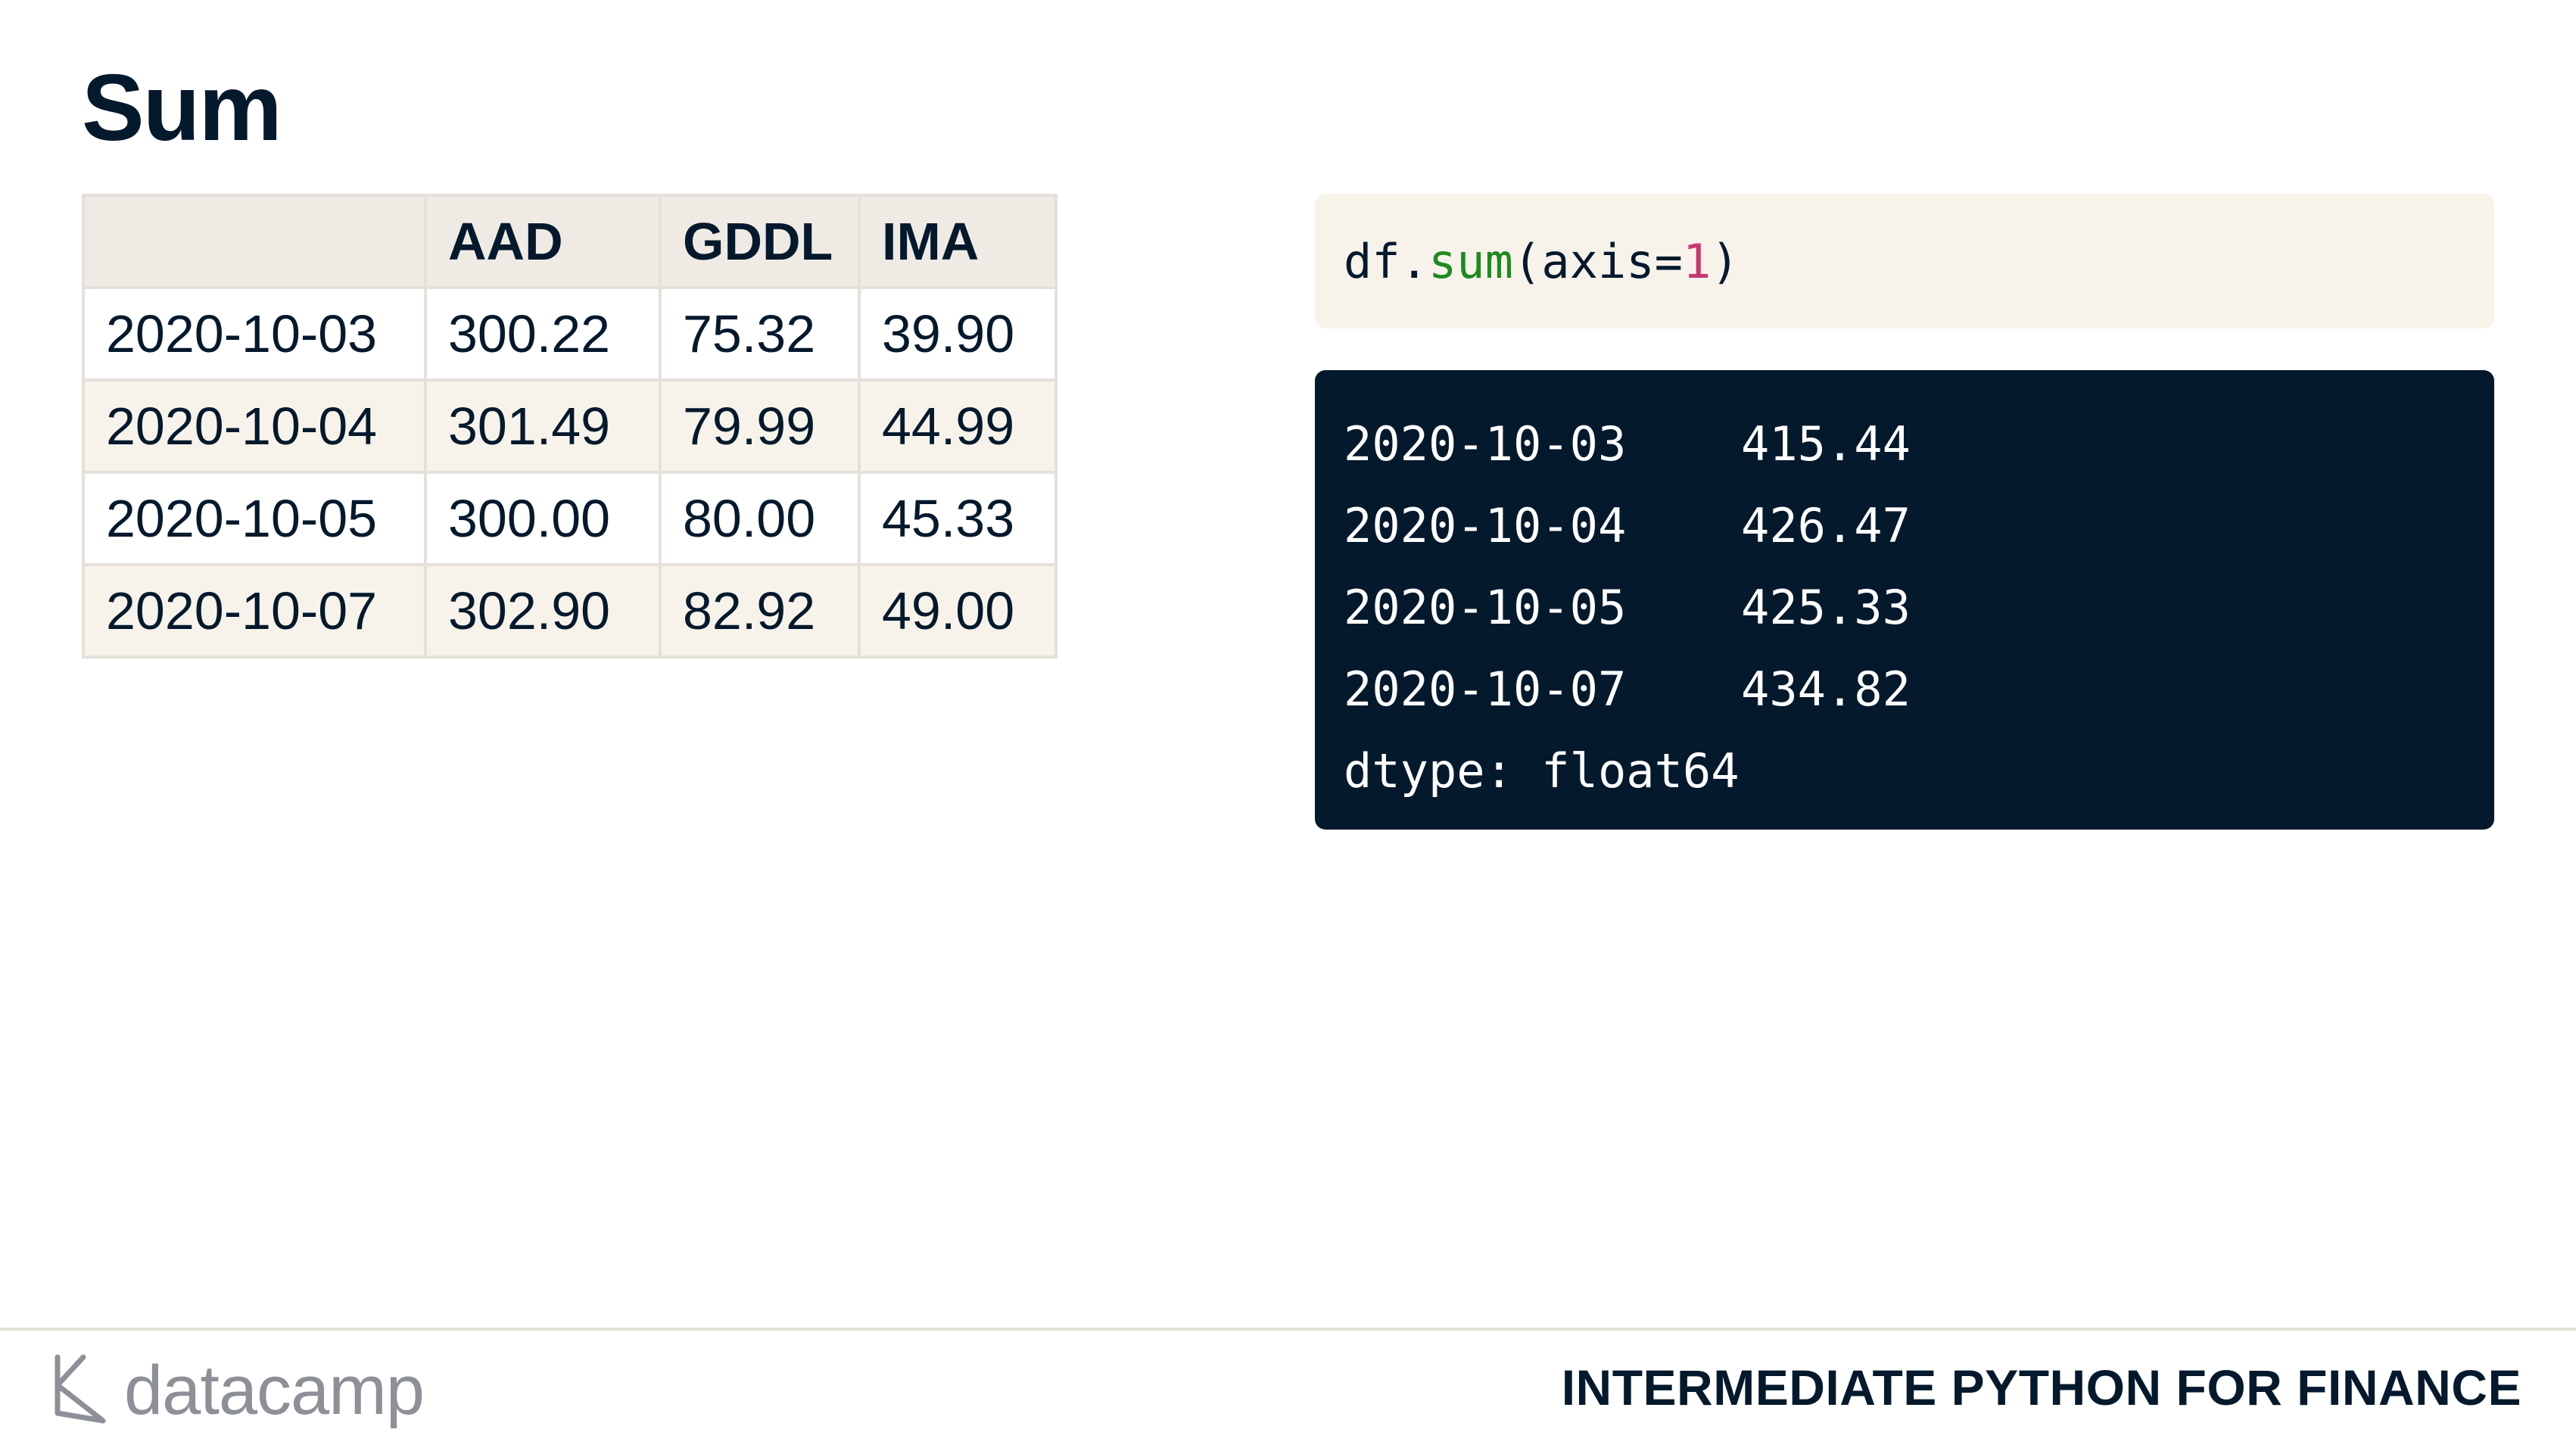  I want to click on code-open-paren: (axis=, so click(1597, 261).